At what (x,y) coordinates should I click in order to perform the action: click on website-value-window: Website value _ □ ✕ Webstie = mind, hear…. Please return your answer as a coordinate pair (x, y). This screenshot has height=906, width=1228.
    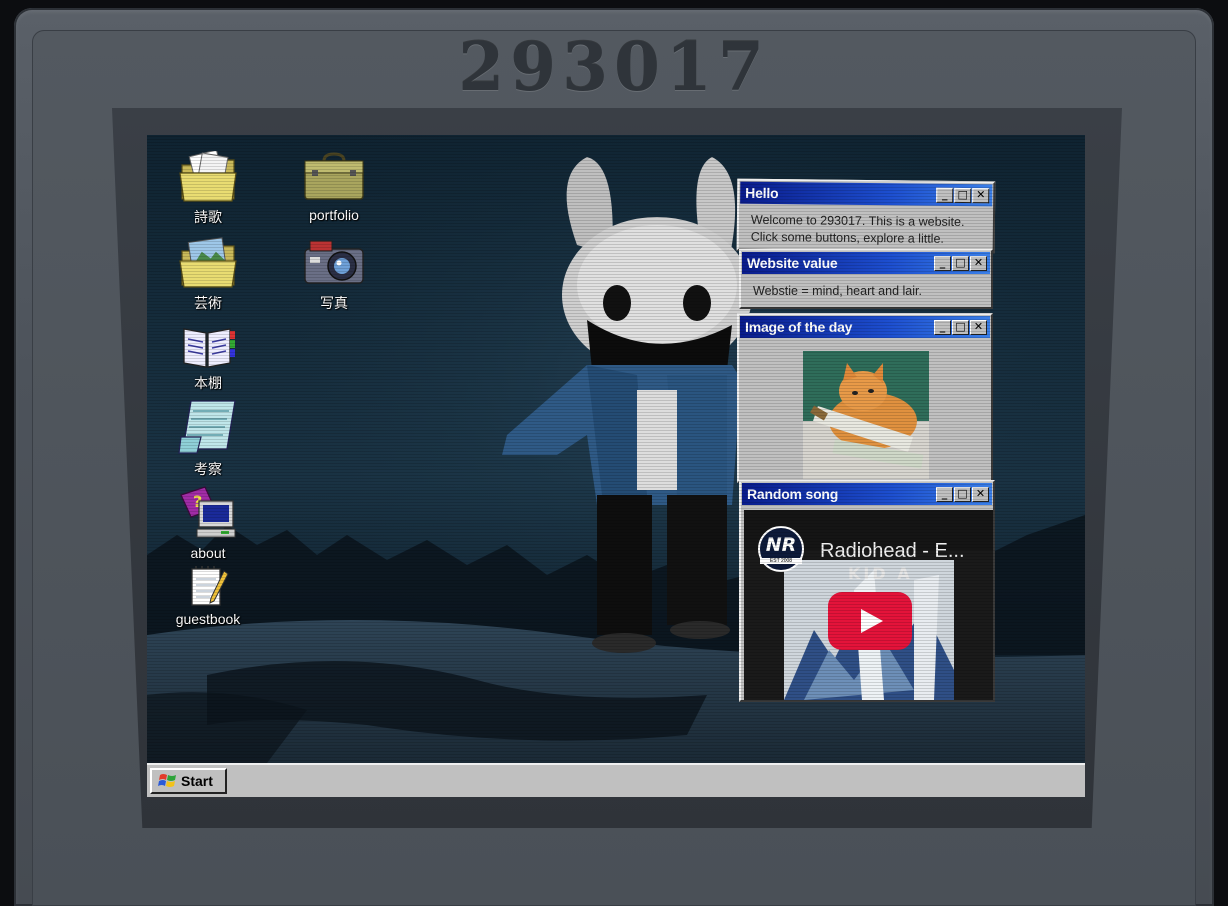
    Looking at the image, I should click on (866, 279).